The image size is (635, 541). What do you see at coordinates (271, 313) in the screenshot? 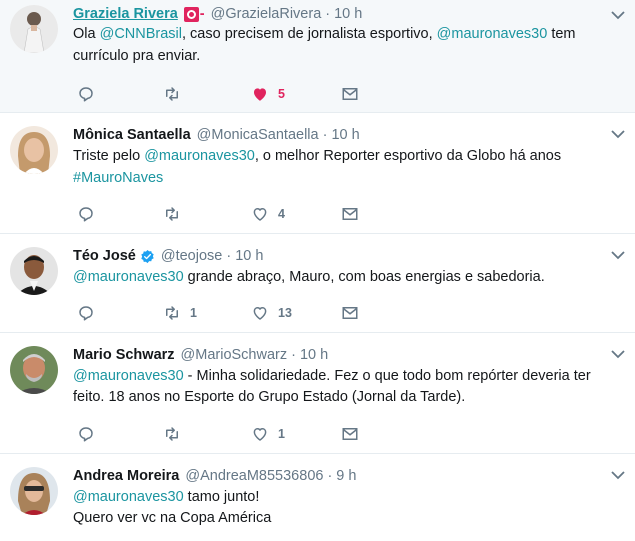
I see `like-button: 13` at bounding box center [271, 313].